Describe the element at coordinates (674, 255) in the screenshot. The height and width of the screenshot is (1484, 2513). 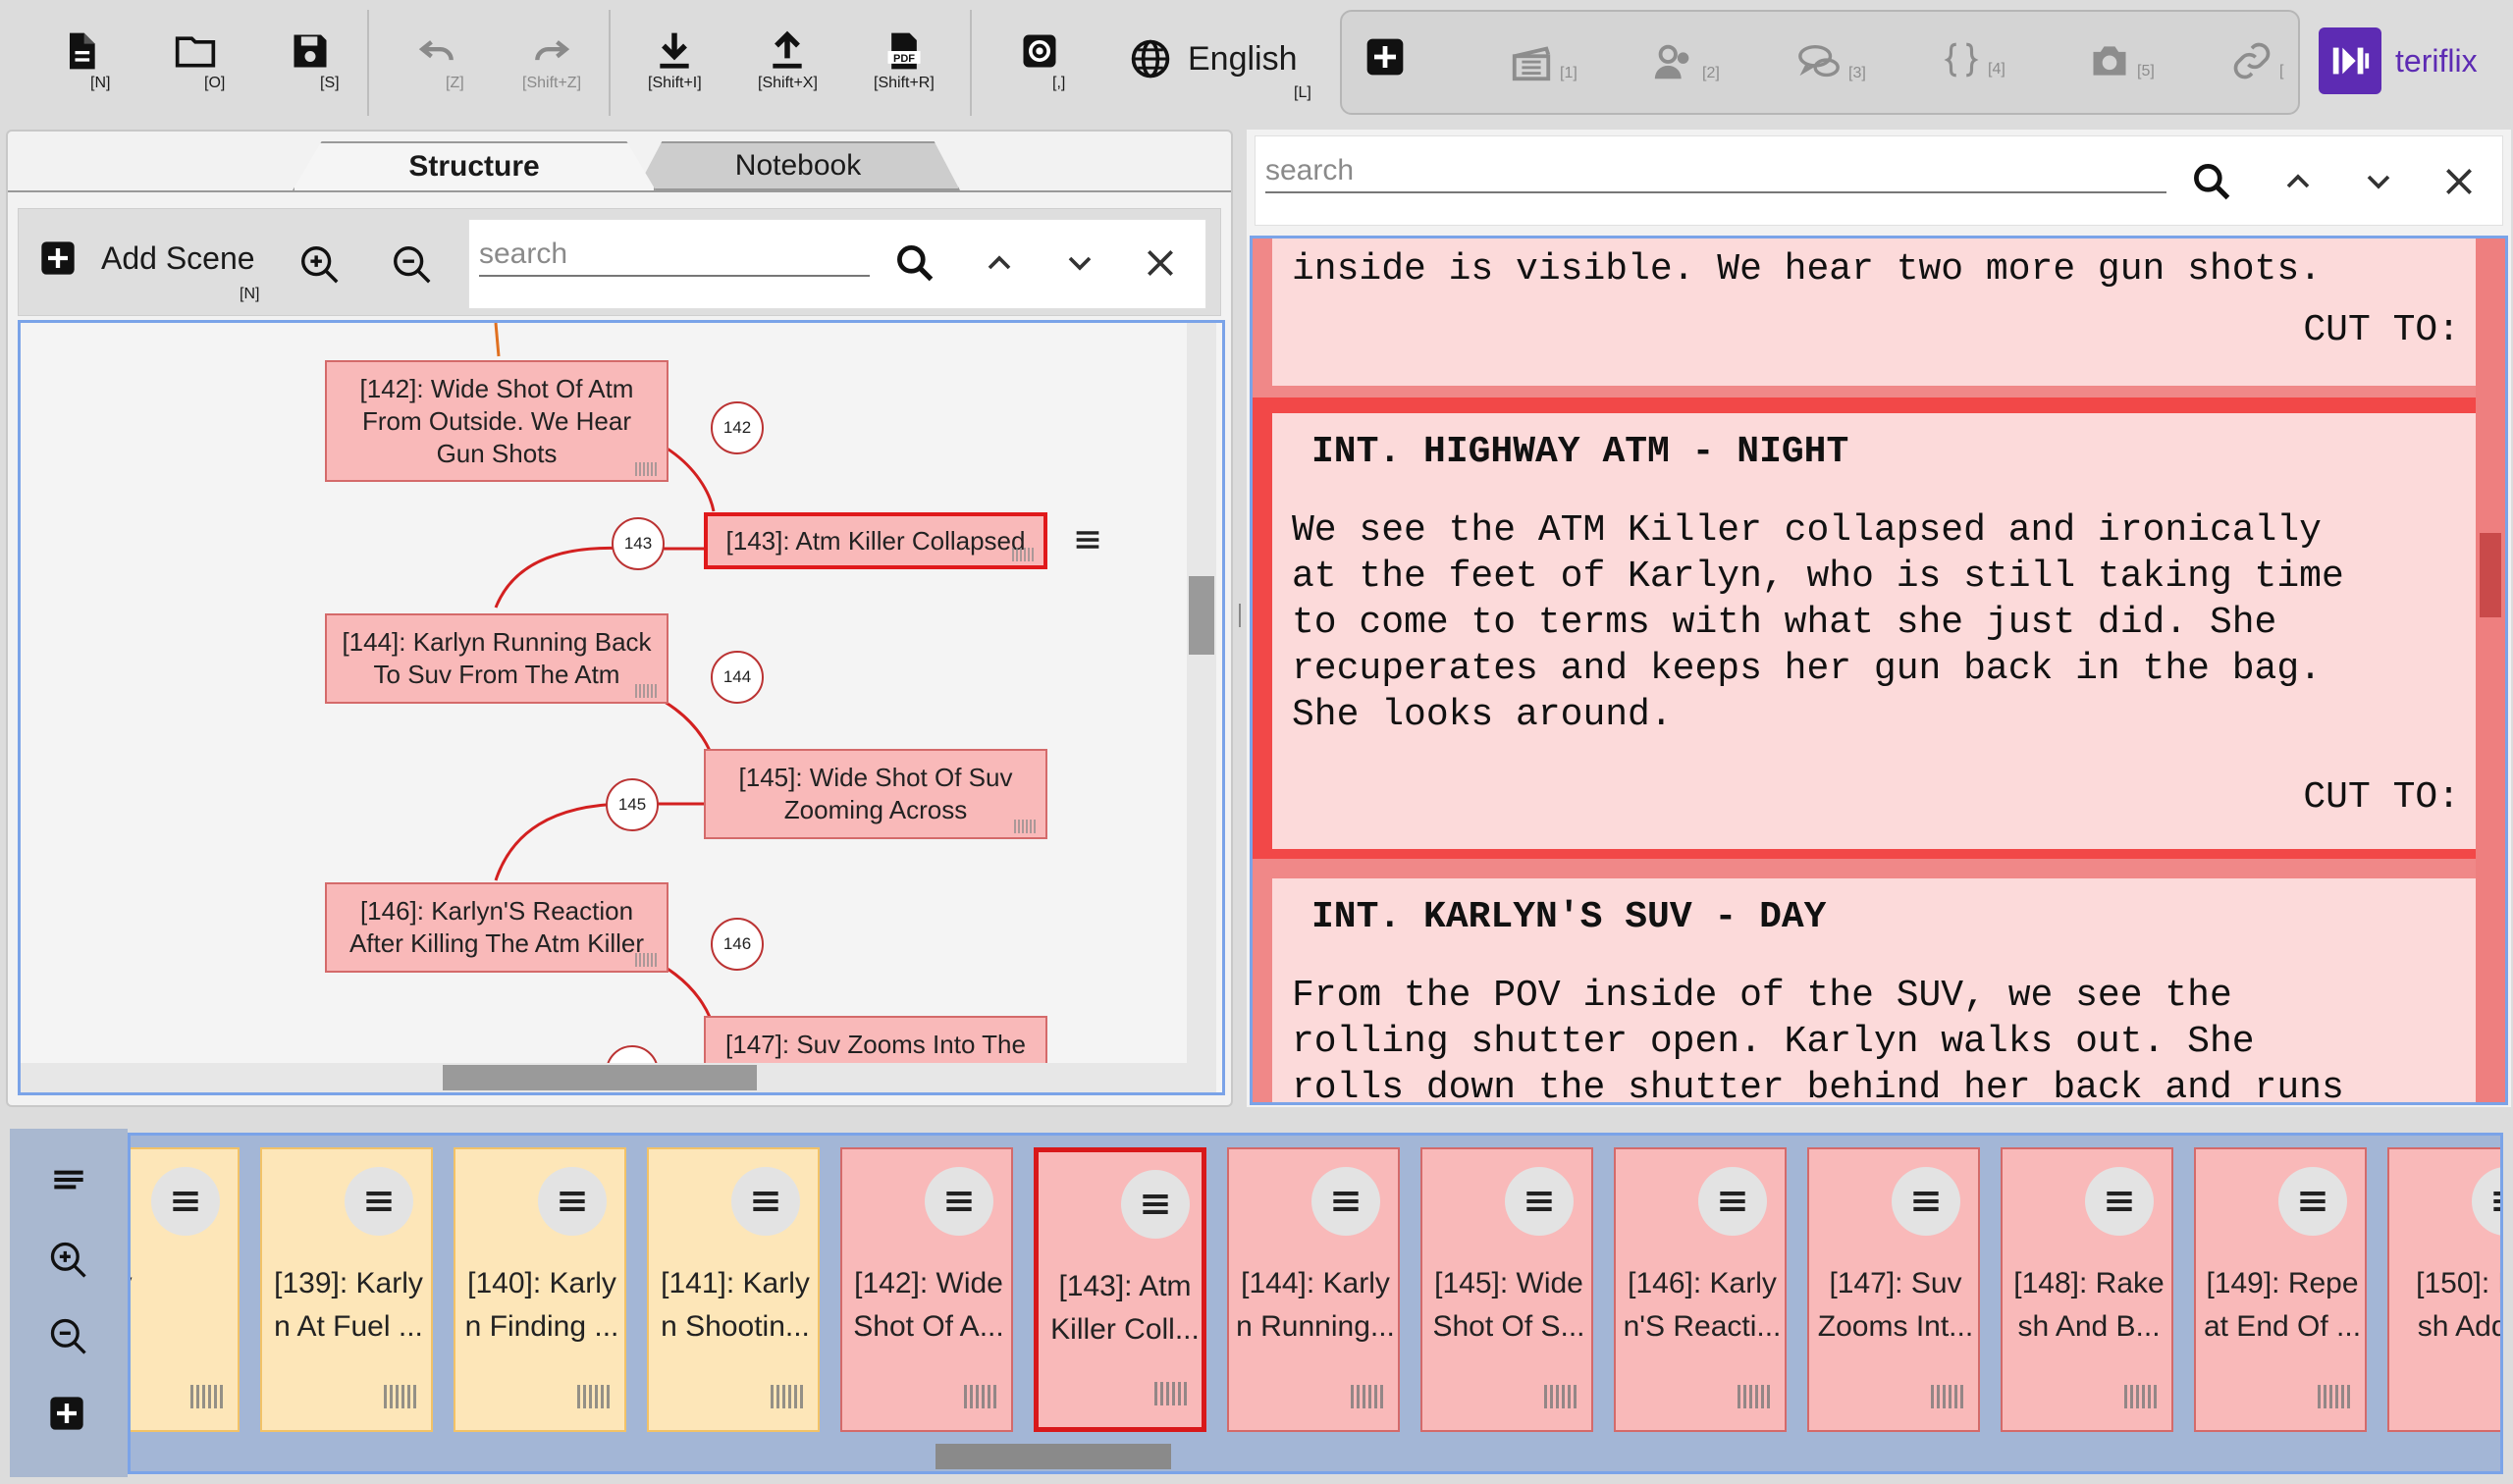
I see `structure-search-input` at that location.